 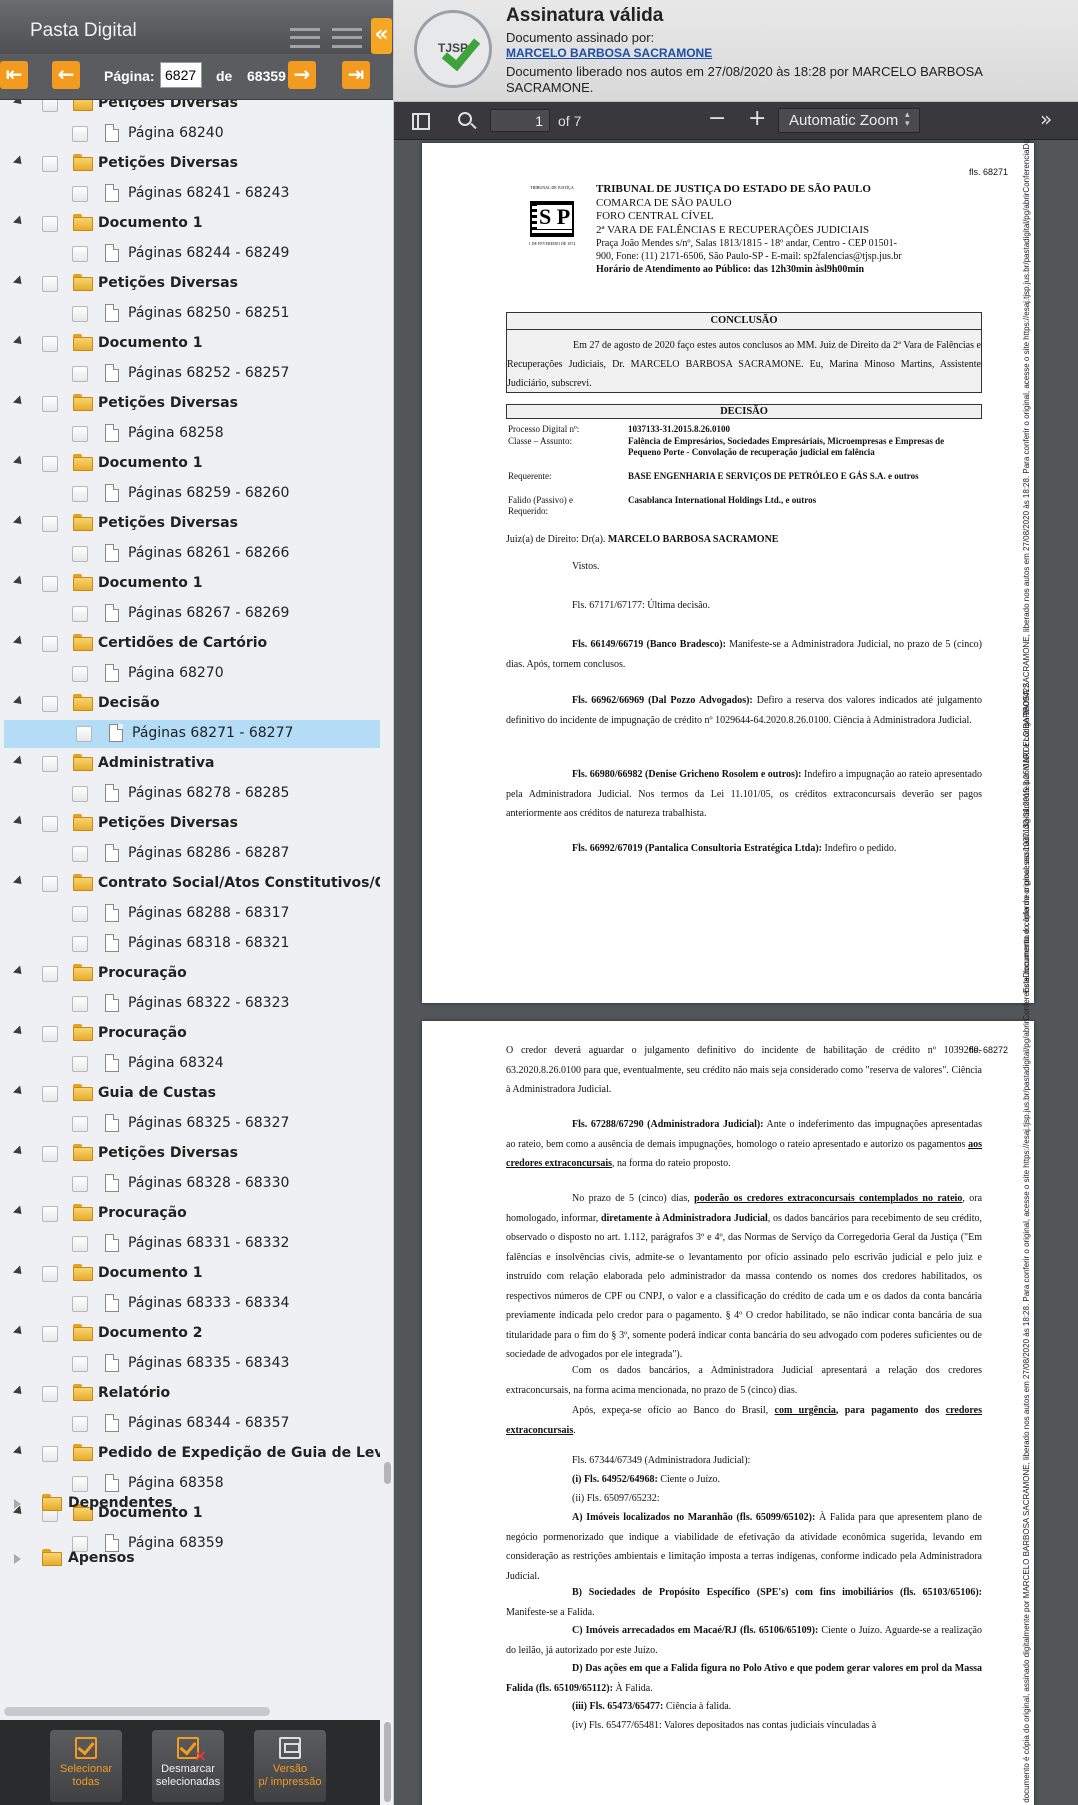 I want to click on next-page-button: →, so click(x=302, y=75).